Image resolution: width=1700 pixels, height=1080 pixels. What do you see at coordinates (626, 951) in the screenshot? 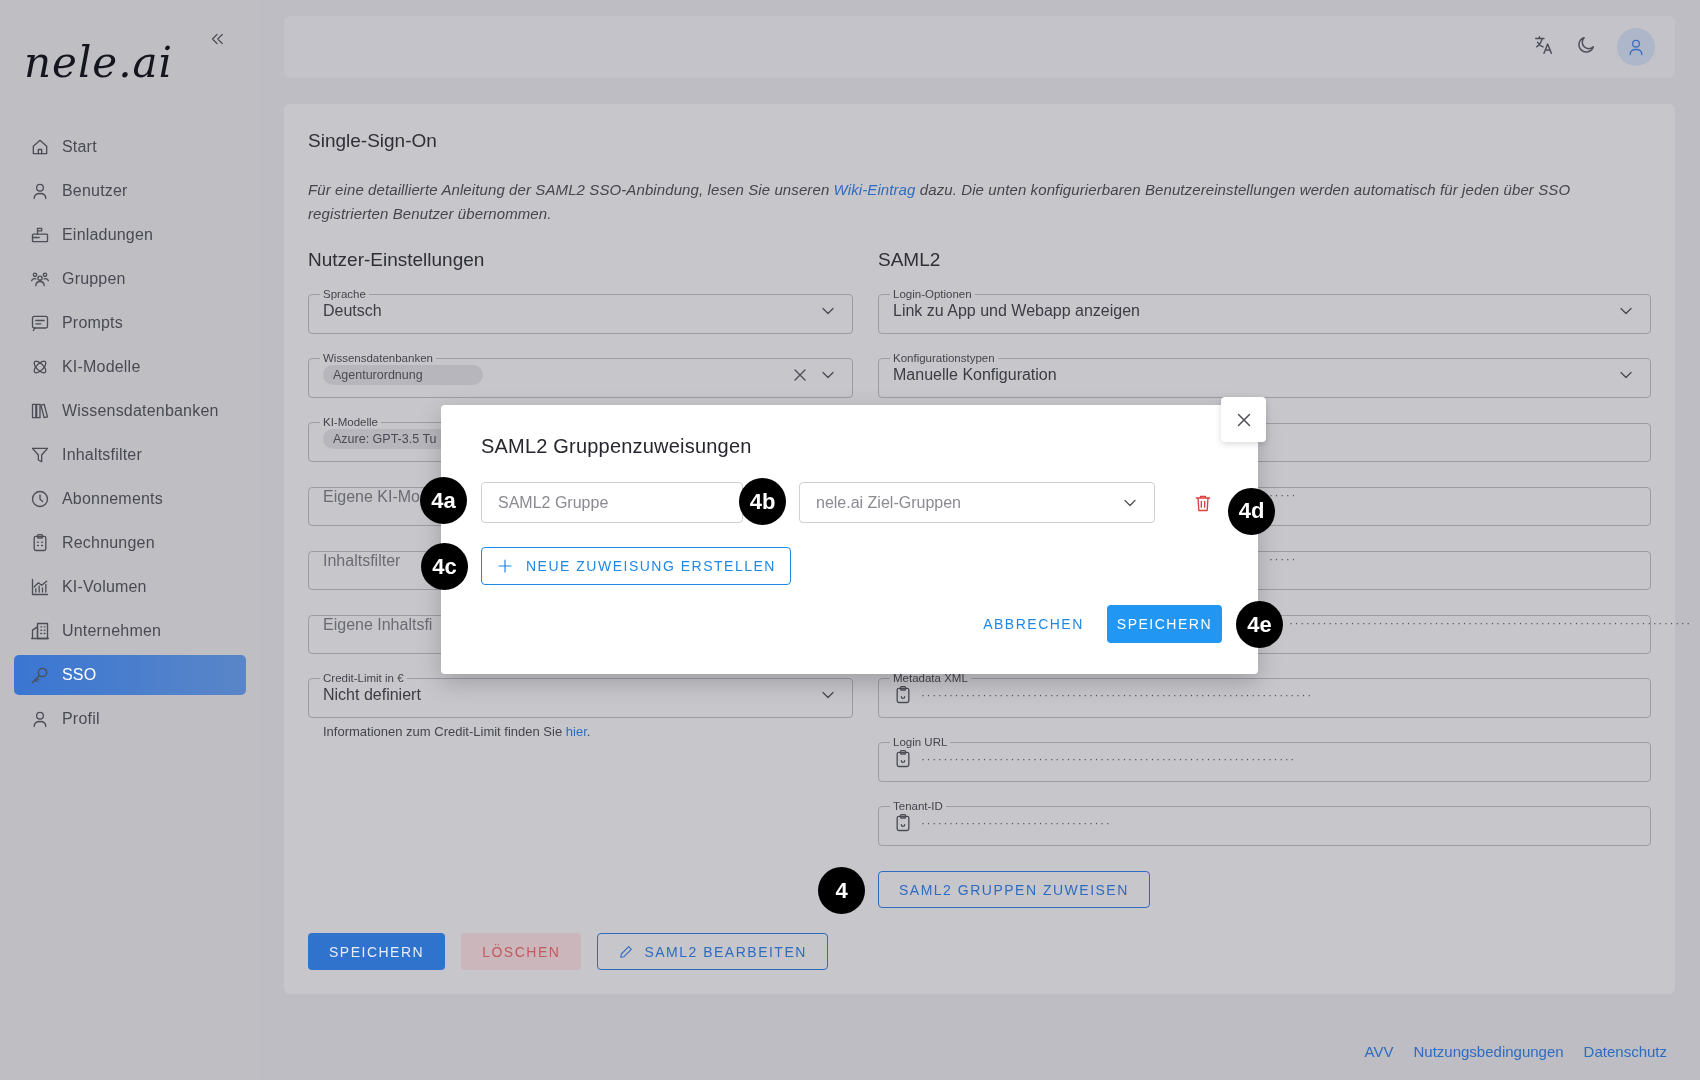
I see `pencil-icon` at bounding box center [626, 951].